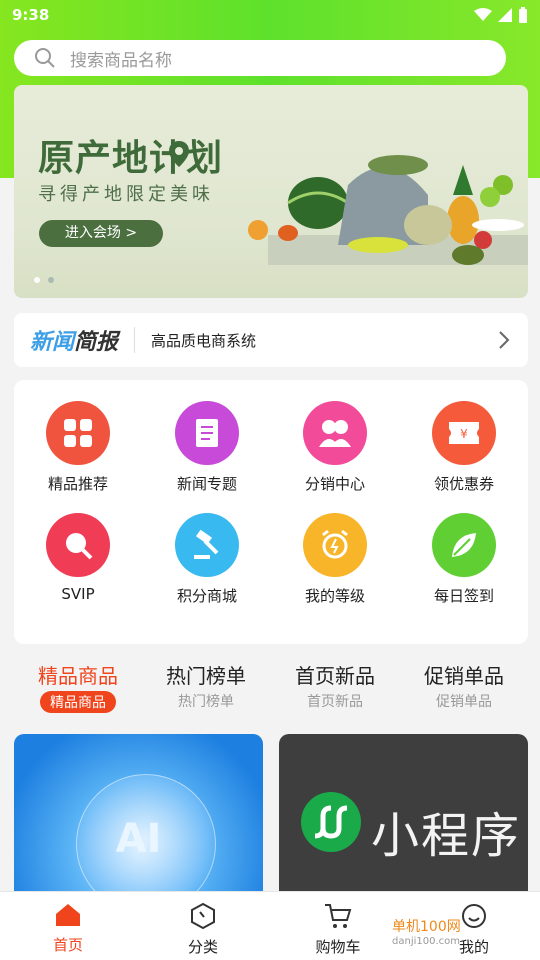  I want to click on search-bar: 搜索商品名称, so click(260, 58).